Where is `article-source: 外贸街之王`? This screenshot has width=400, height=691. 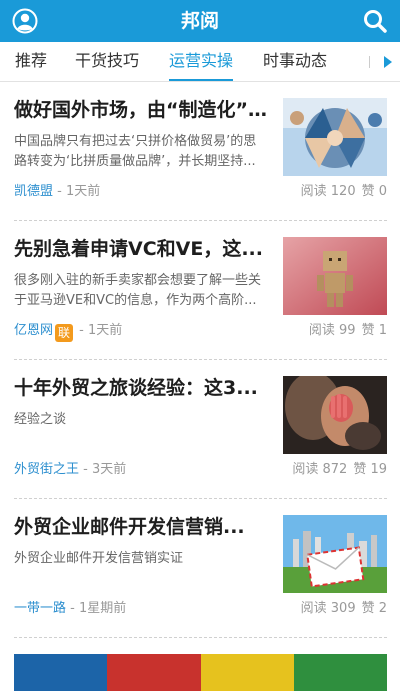
article-source: 外贸街之王 is located at coordinates (46, 469).